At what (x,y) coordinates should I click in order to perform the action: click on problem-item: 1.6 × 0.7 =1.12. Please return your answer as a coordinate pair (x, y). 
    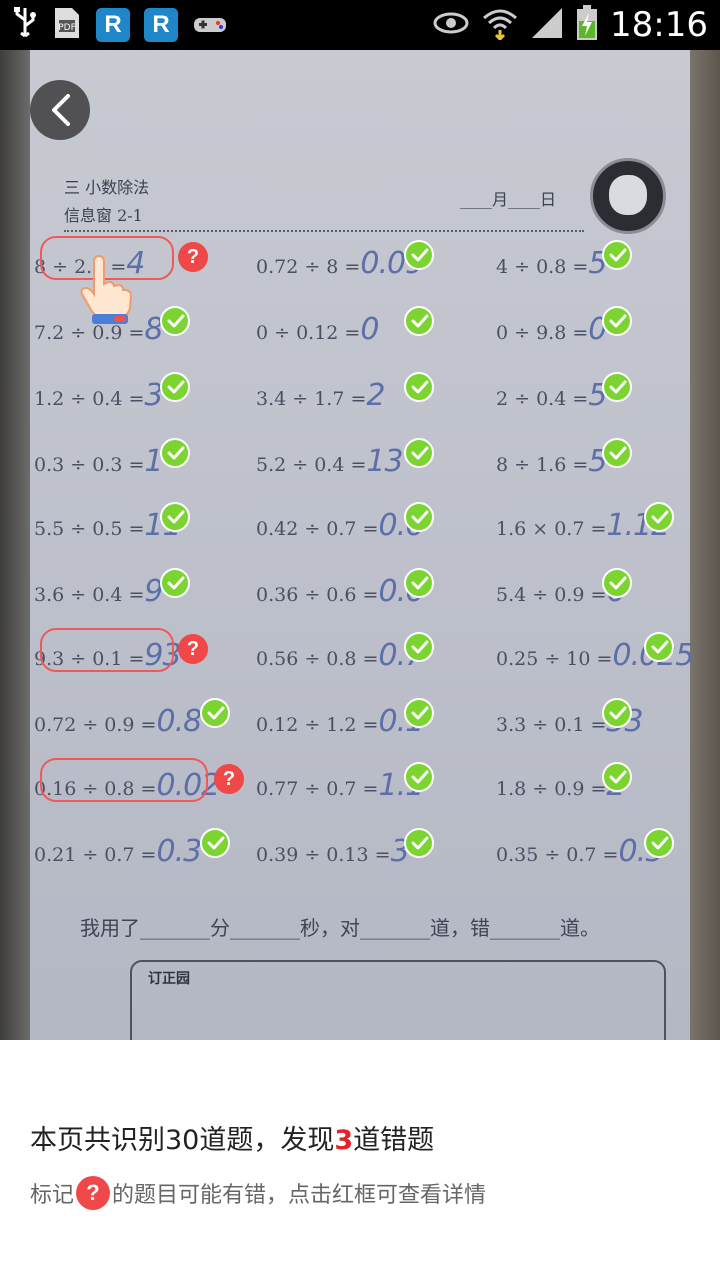
    Looking at the image, I should click on (583, 525).